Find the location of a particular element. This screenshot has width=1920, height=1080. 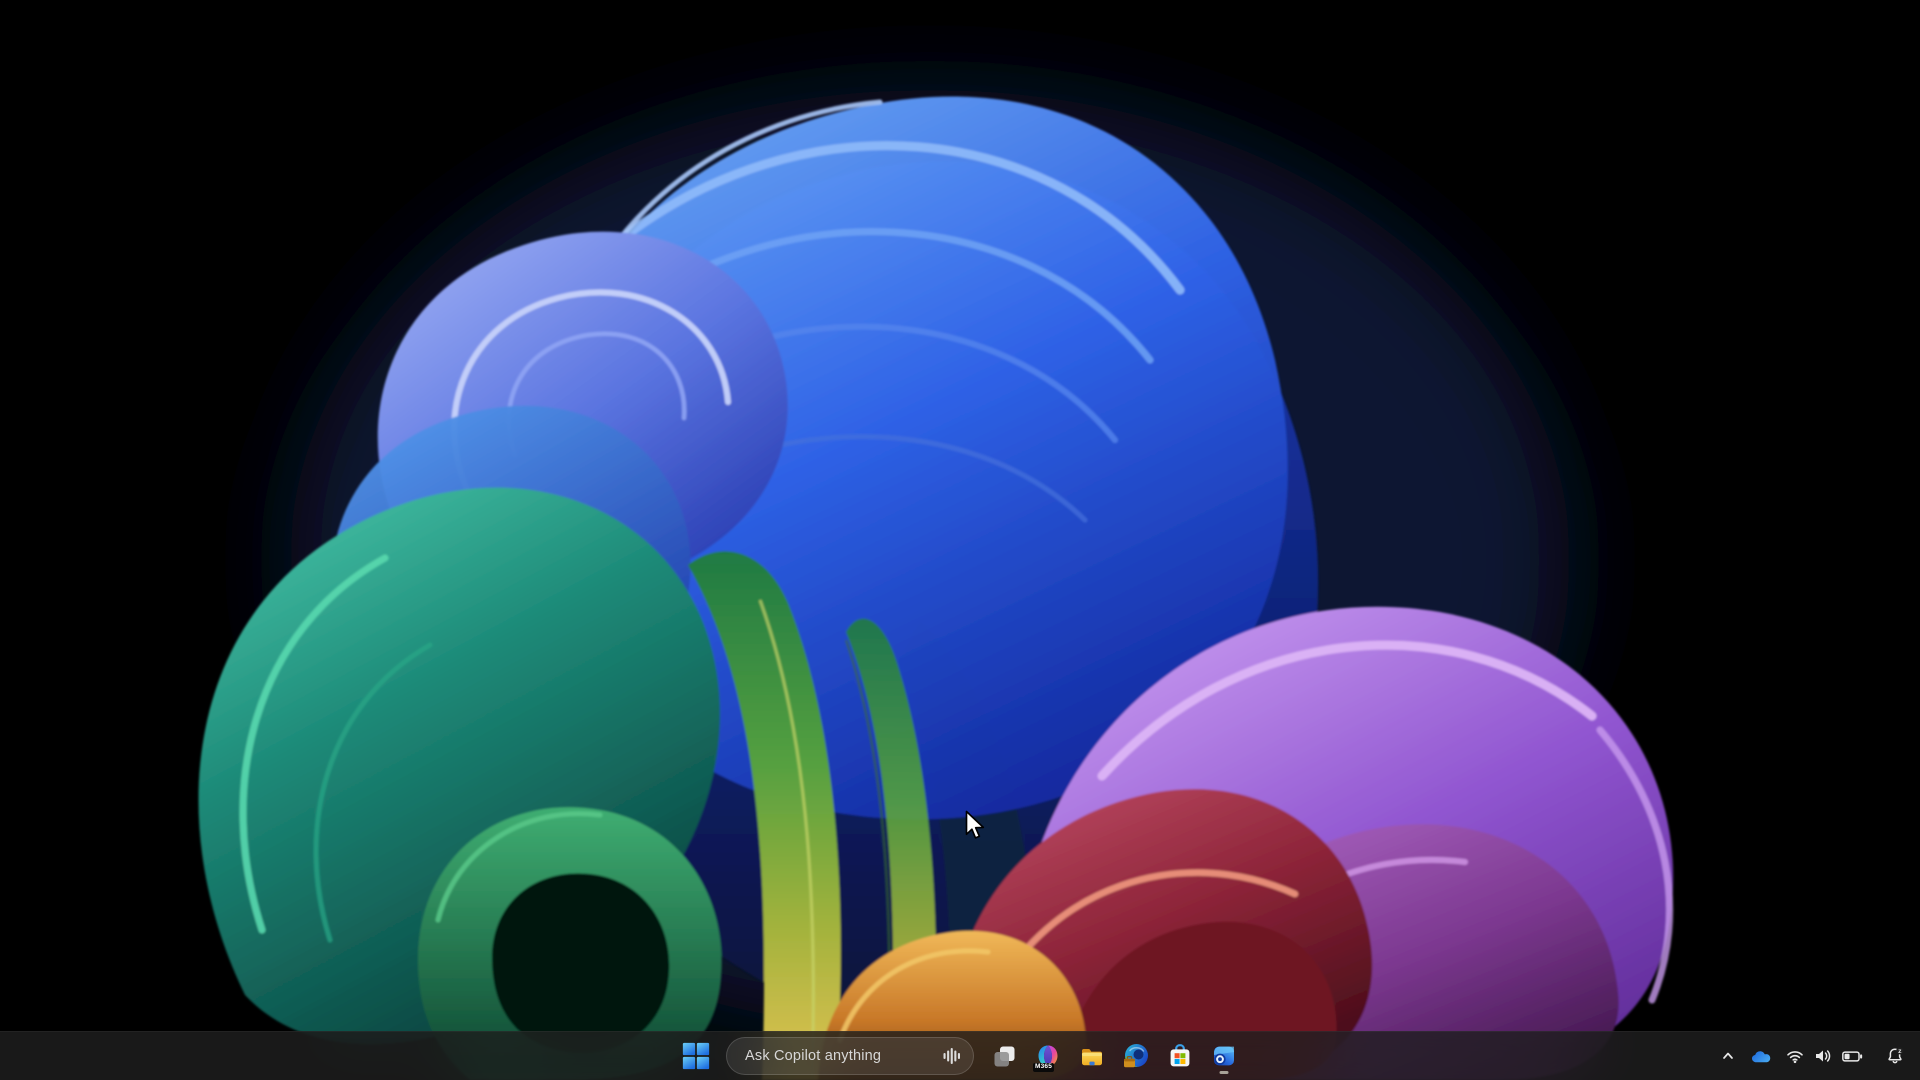

quick-settings-button is located at coordinates (1824, 1056).